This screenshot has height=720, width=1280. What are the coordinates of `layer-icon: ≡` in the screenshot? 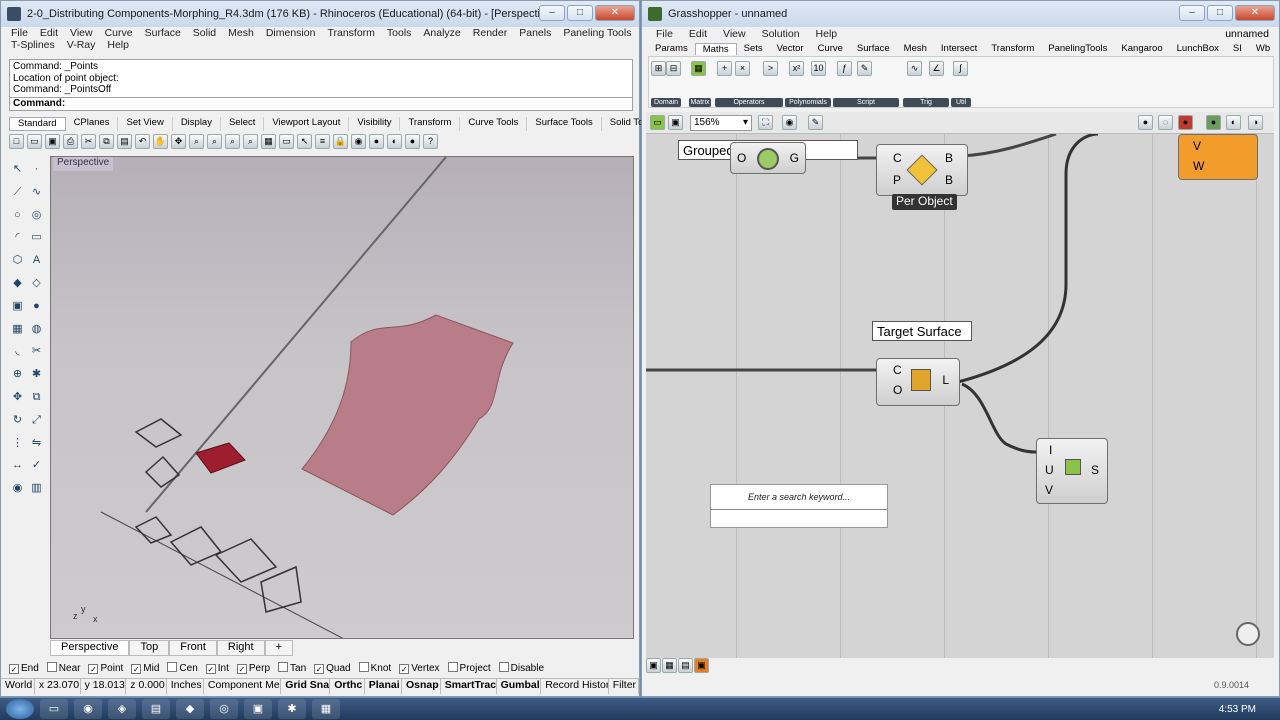 It's located at (322, 141).